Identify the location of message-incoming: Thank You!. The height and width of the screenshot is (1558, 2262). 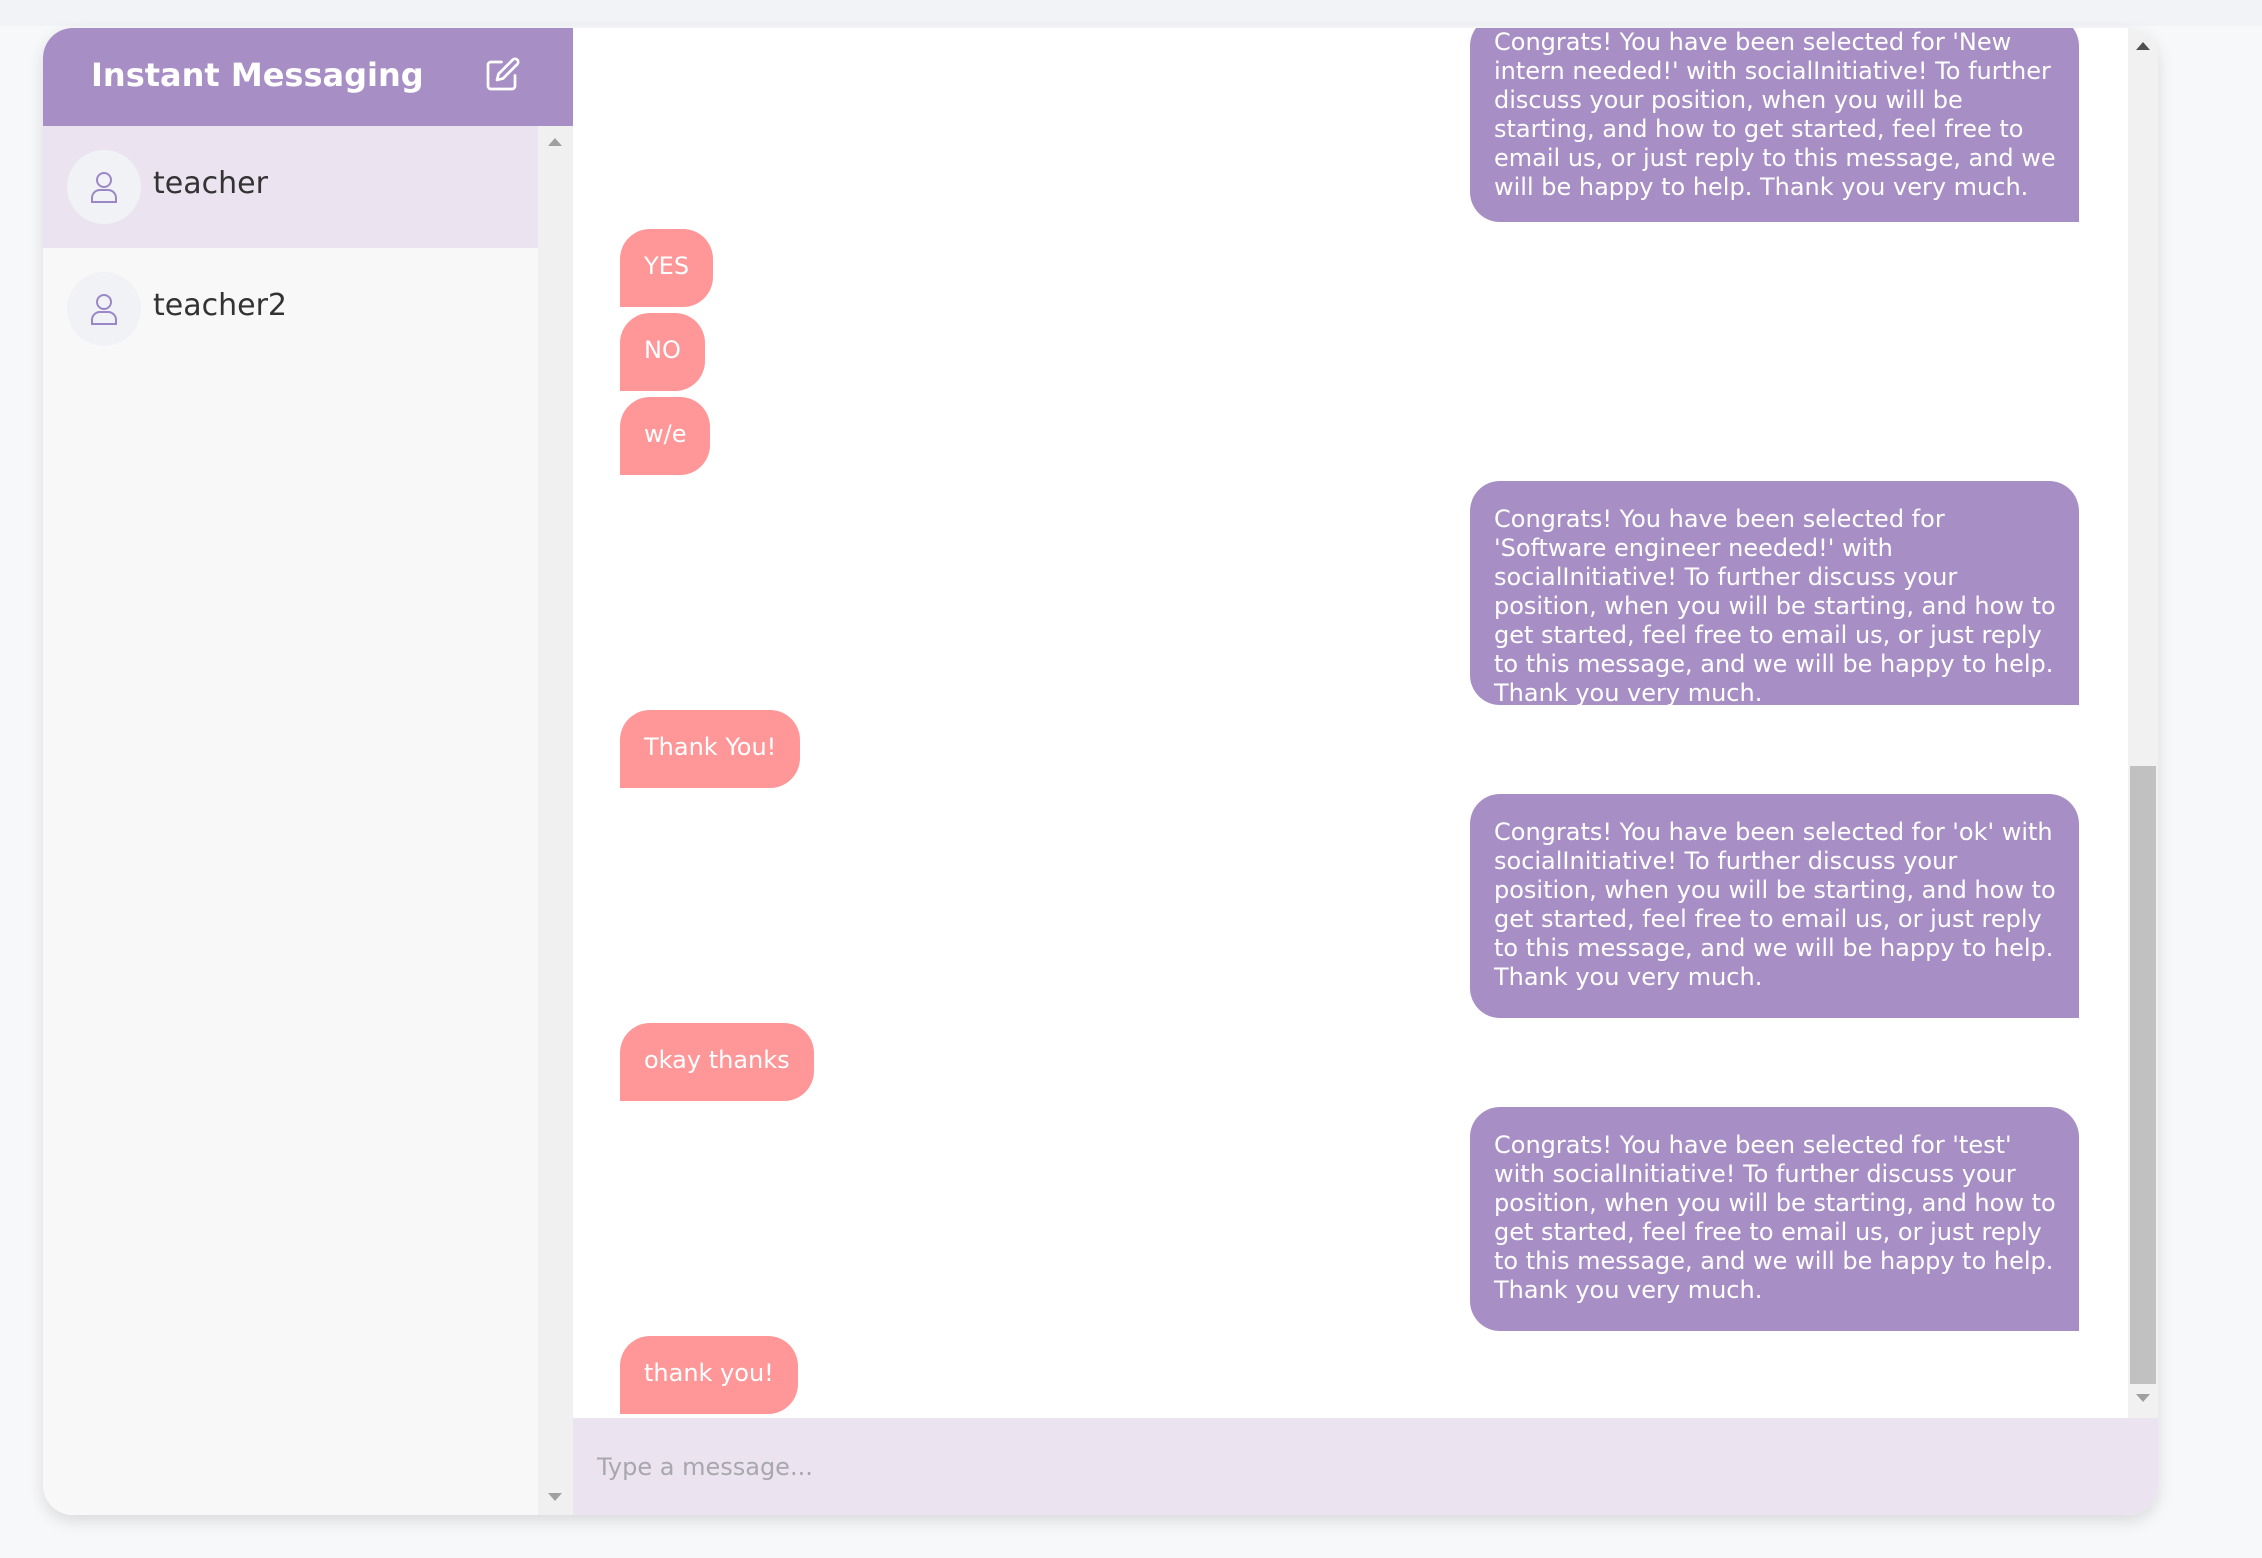
(710, 749).